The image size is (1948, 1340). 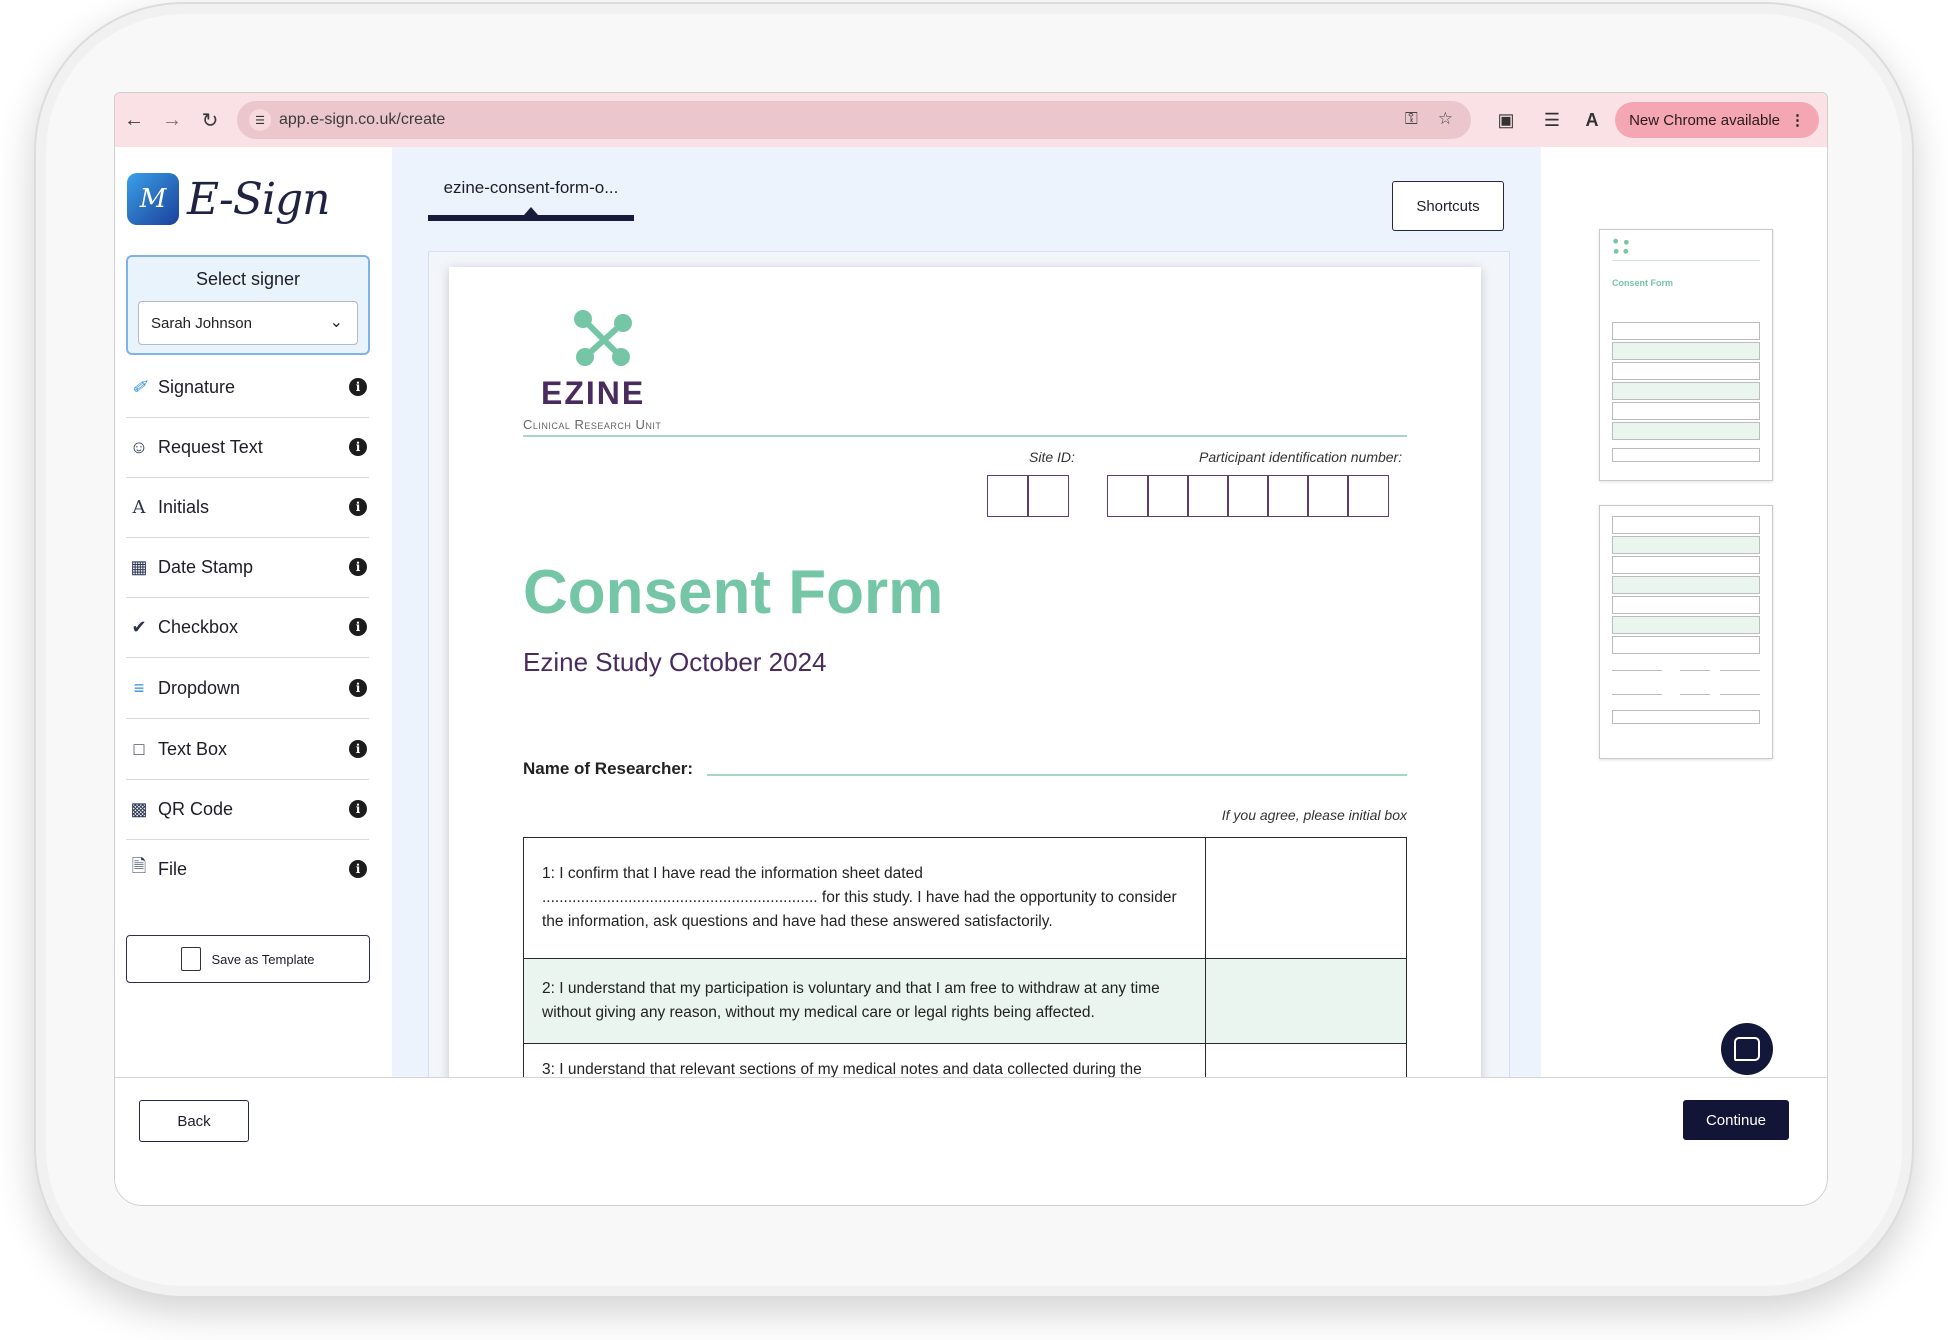 I want to click on signer-dropdown: Sarah Johnson ⌄, so click(x=248, y=323).